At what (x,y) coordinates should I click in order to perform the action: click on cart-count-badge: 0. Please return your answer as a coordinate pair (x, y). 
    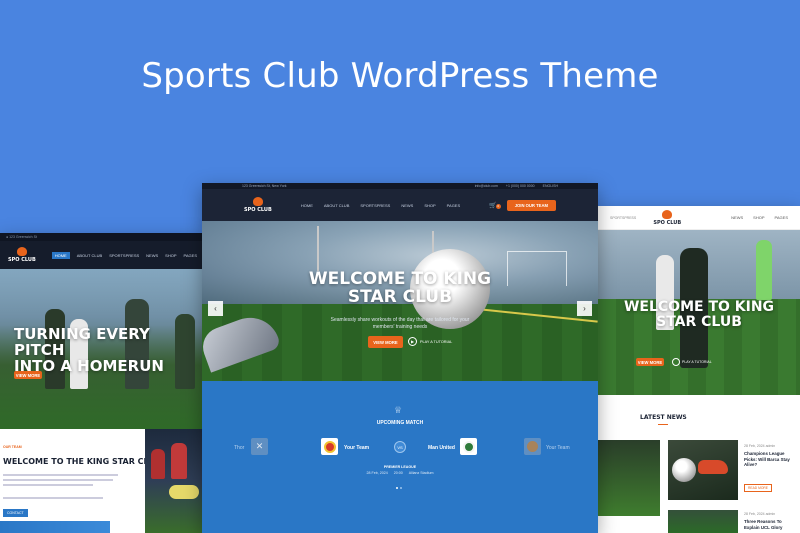
    Looking at the image, I should click on (498, 206).